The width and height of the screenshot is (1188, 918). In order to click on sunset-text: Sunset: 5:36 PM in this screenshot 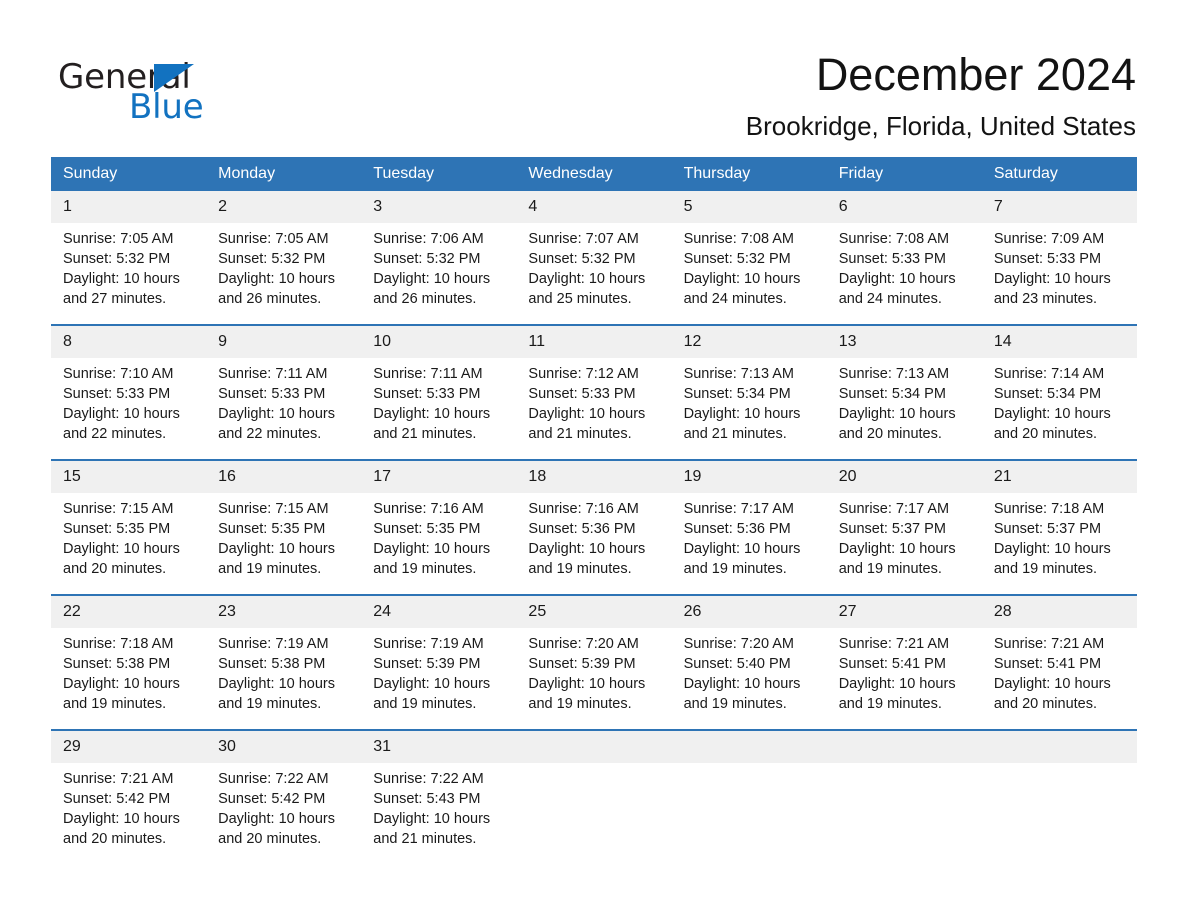, I will do `click(582, 529)`.